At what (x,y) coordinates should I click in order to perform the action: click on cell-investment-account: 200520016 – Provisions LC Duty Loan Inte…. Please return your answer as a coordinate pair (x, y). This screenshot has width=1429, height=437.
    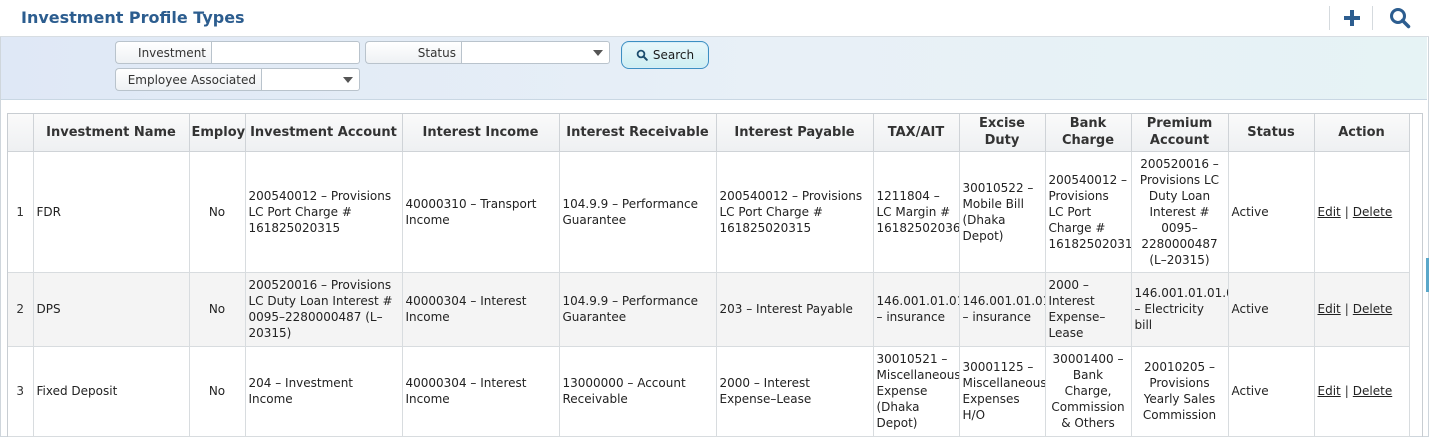
    Looking at the image, I should click on (324, 309).